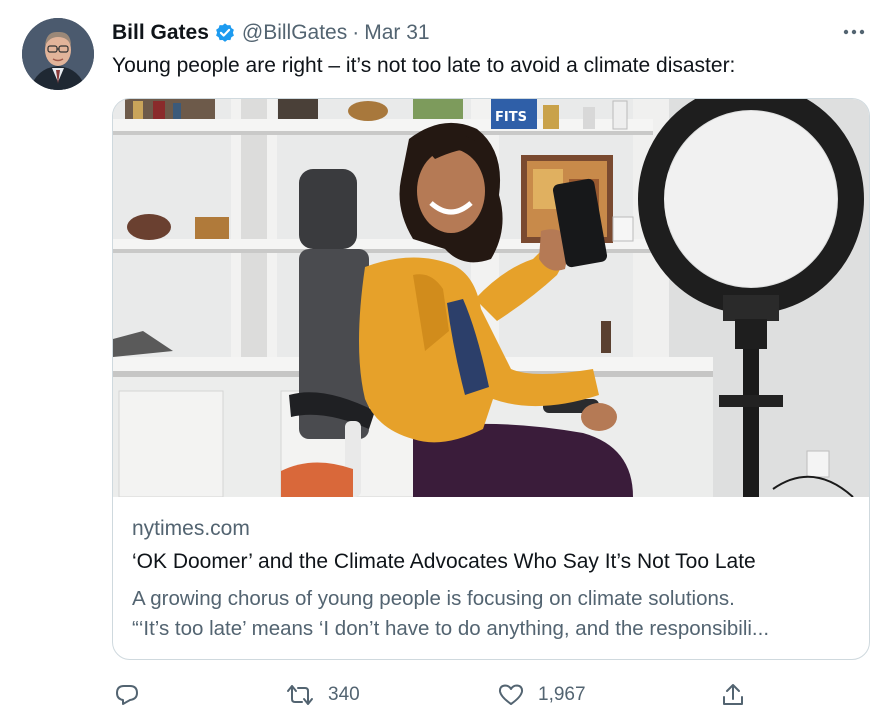  I want to click on retweet-button: 340, so click(323, 695).